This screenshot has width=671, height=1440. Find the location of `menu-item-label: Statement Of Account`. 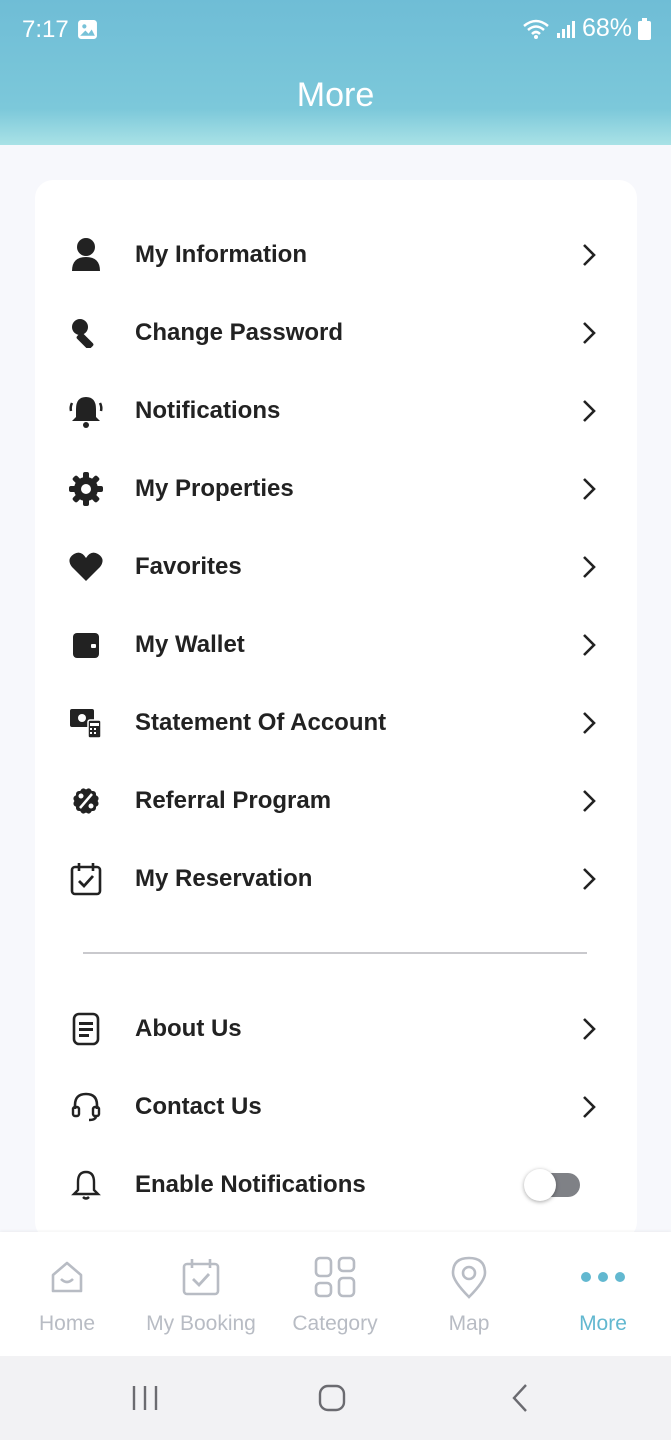

menu-item-label: Statement Of Account is located at coordinates (261, 722).